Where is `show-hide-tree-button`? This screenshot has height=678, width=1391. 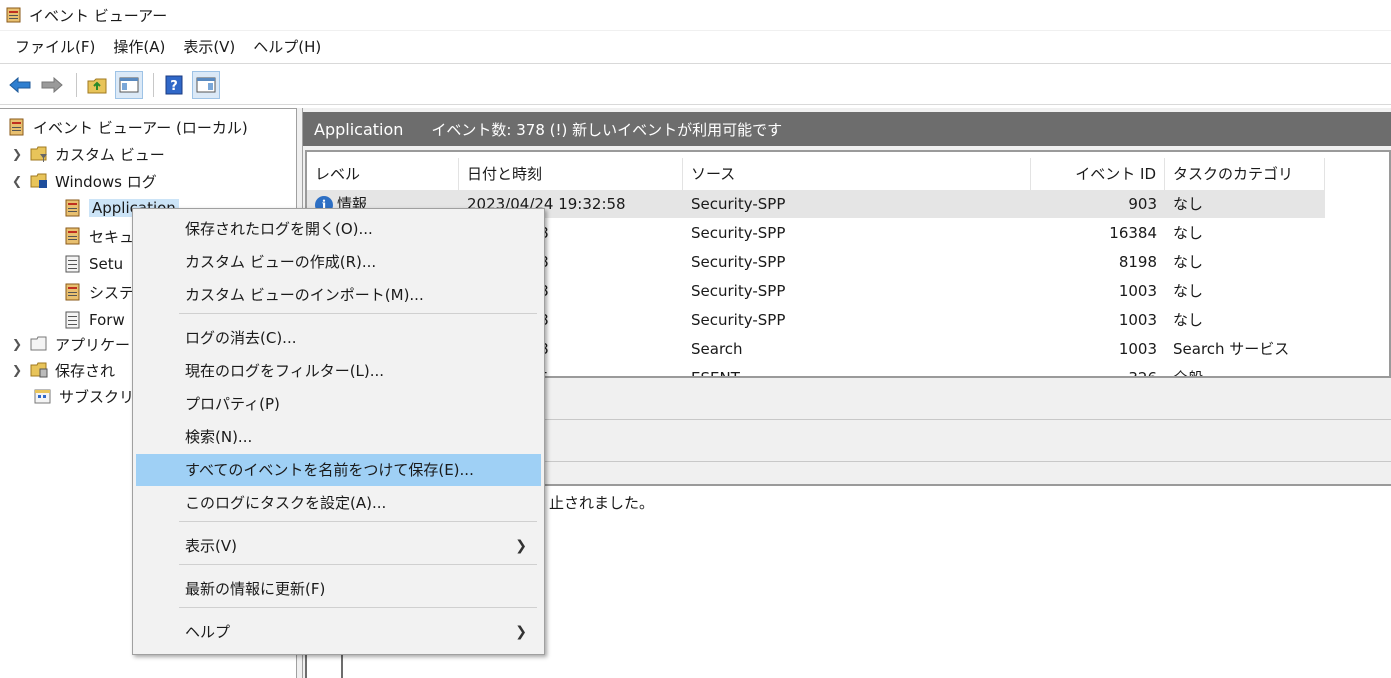 show-hide-tree-button is located at coordinates (129, 84).